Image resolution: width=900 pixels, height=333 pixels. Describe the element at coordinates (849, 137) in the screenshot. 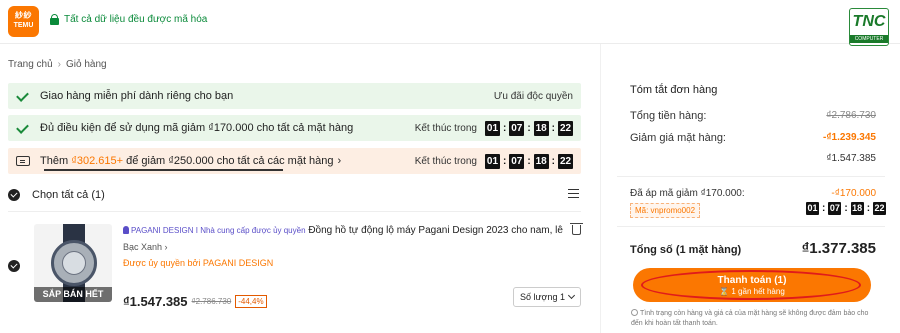

I see `item-discount-value: -₫1.239.345` at that location.